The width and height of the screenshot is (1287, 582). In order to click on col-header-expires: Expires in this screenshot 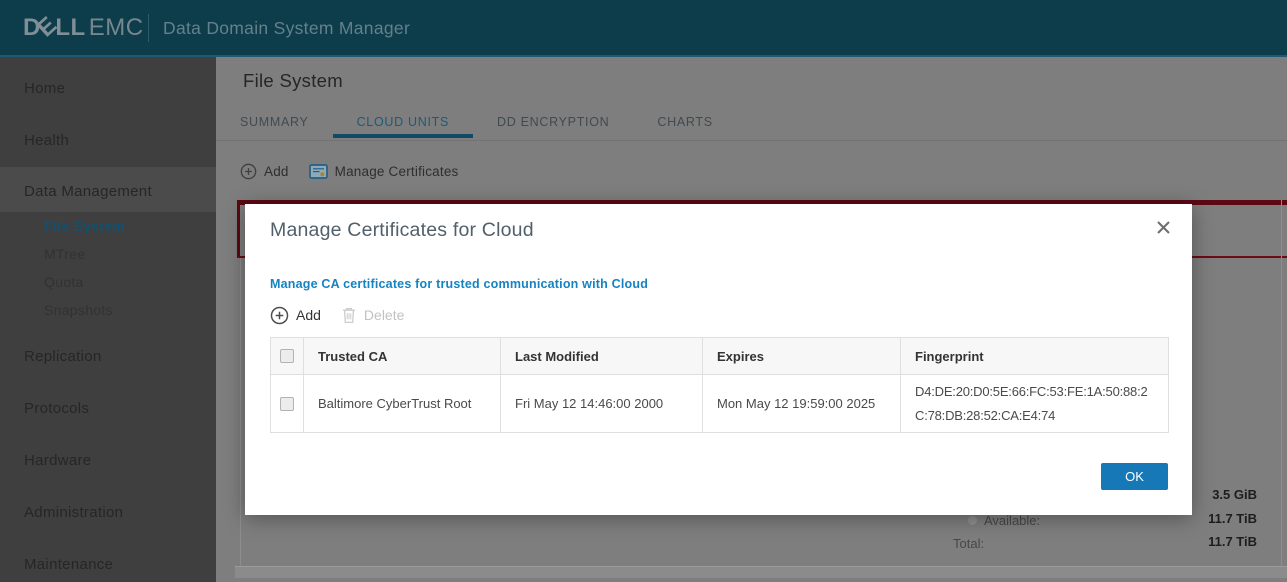, I will do `click(801, 356)`.